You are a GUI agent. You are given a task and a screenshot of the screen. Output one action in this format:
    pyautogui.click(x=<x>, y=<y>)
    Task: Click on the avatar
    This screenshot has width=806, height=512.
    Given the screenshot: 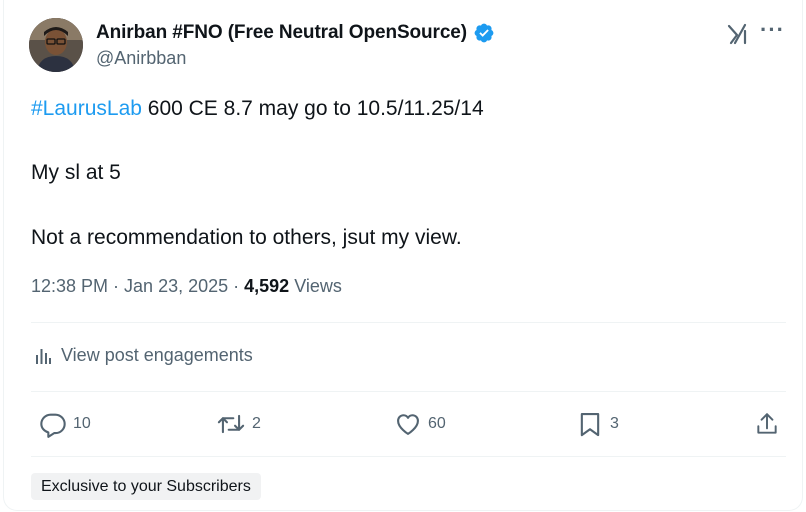 What is the action you would take?
    pyautogui.click(x=56, y=45)
    